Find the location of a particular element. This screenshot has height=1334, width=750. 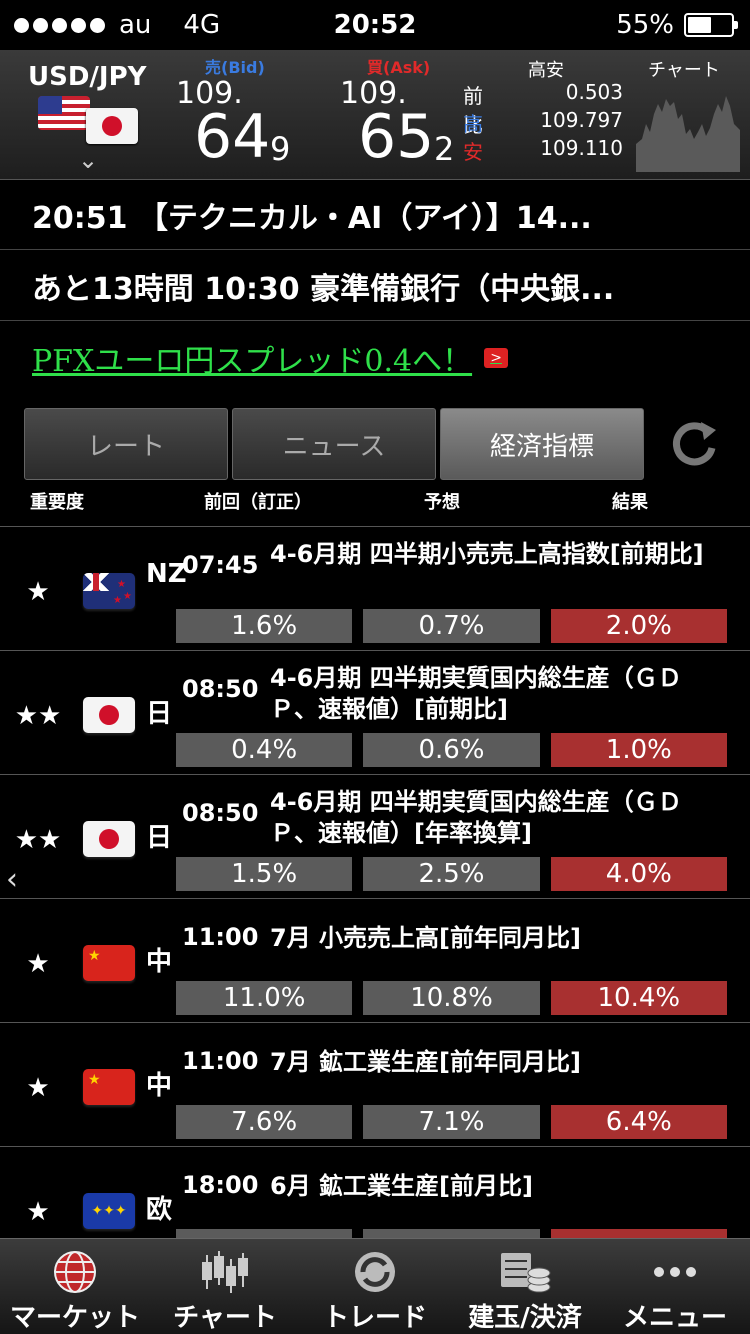

tab-news: ニュース is located at coordinates (334, 444).